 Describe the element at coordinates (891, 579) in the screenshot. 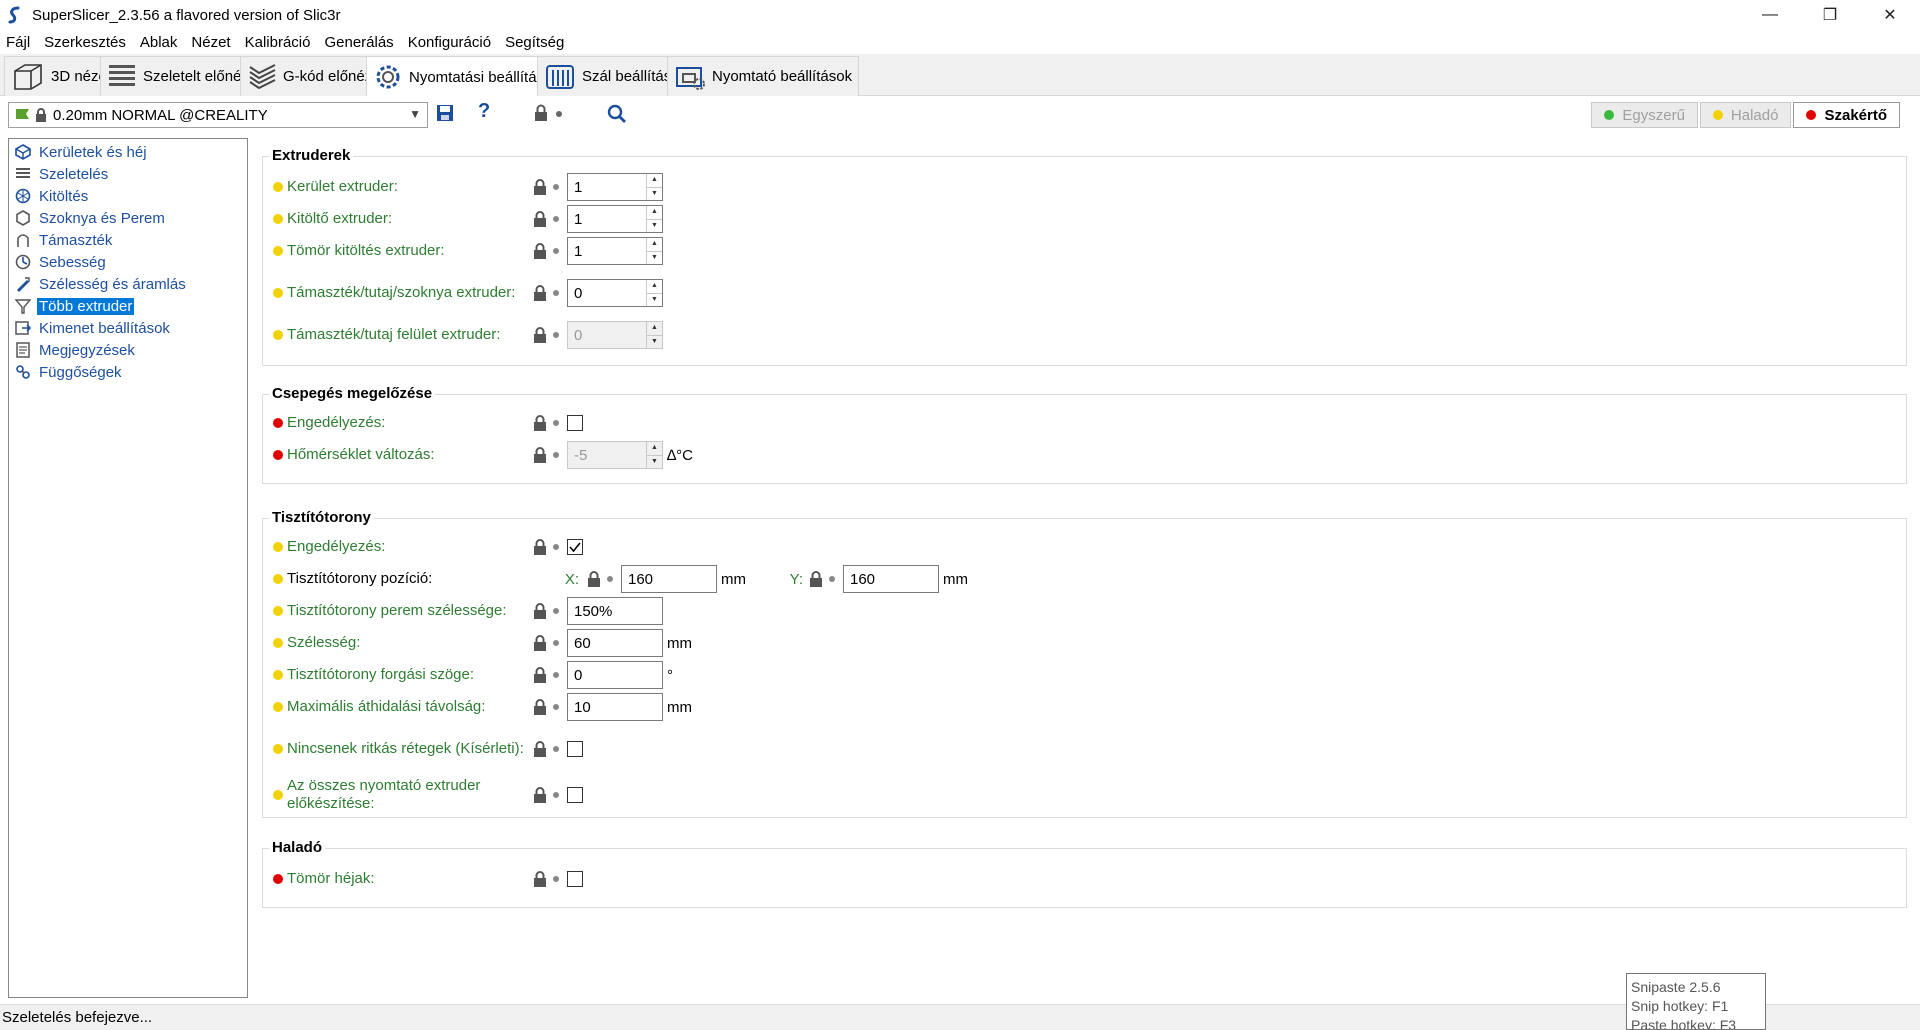

I see `wipe-tower-y-input: 160` at that location.